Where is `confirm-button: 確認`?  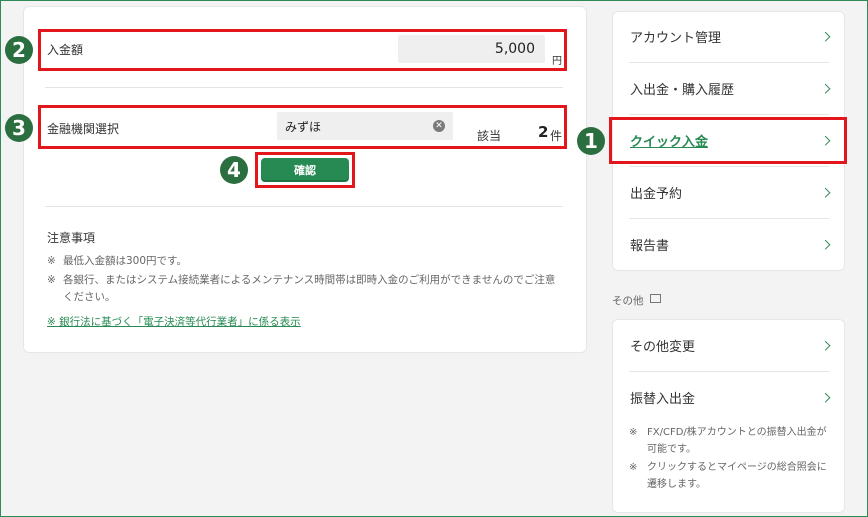 confirm-button: 確認 is located at coordinates (305, 170).